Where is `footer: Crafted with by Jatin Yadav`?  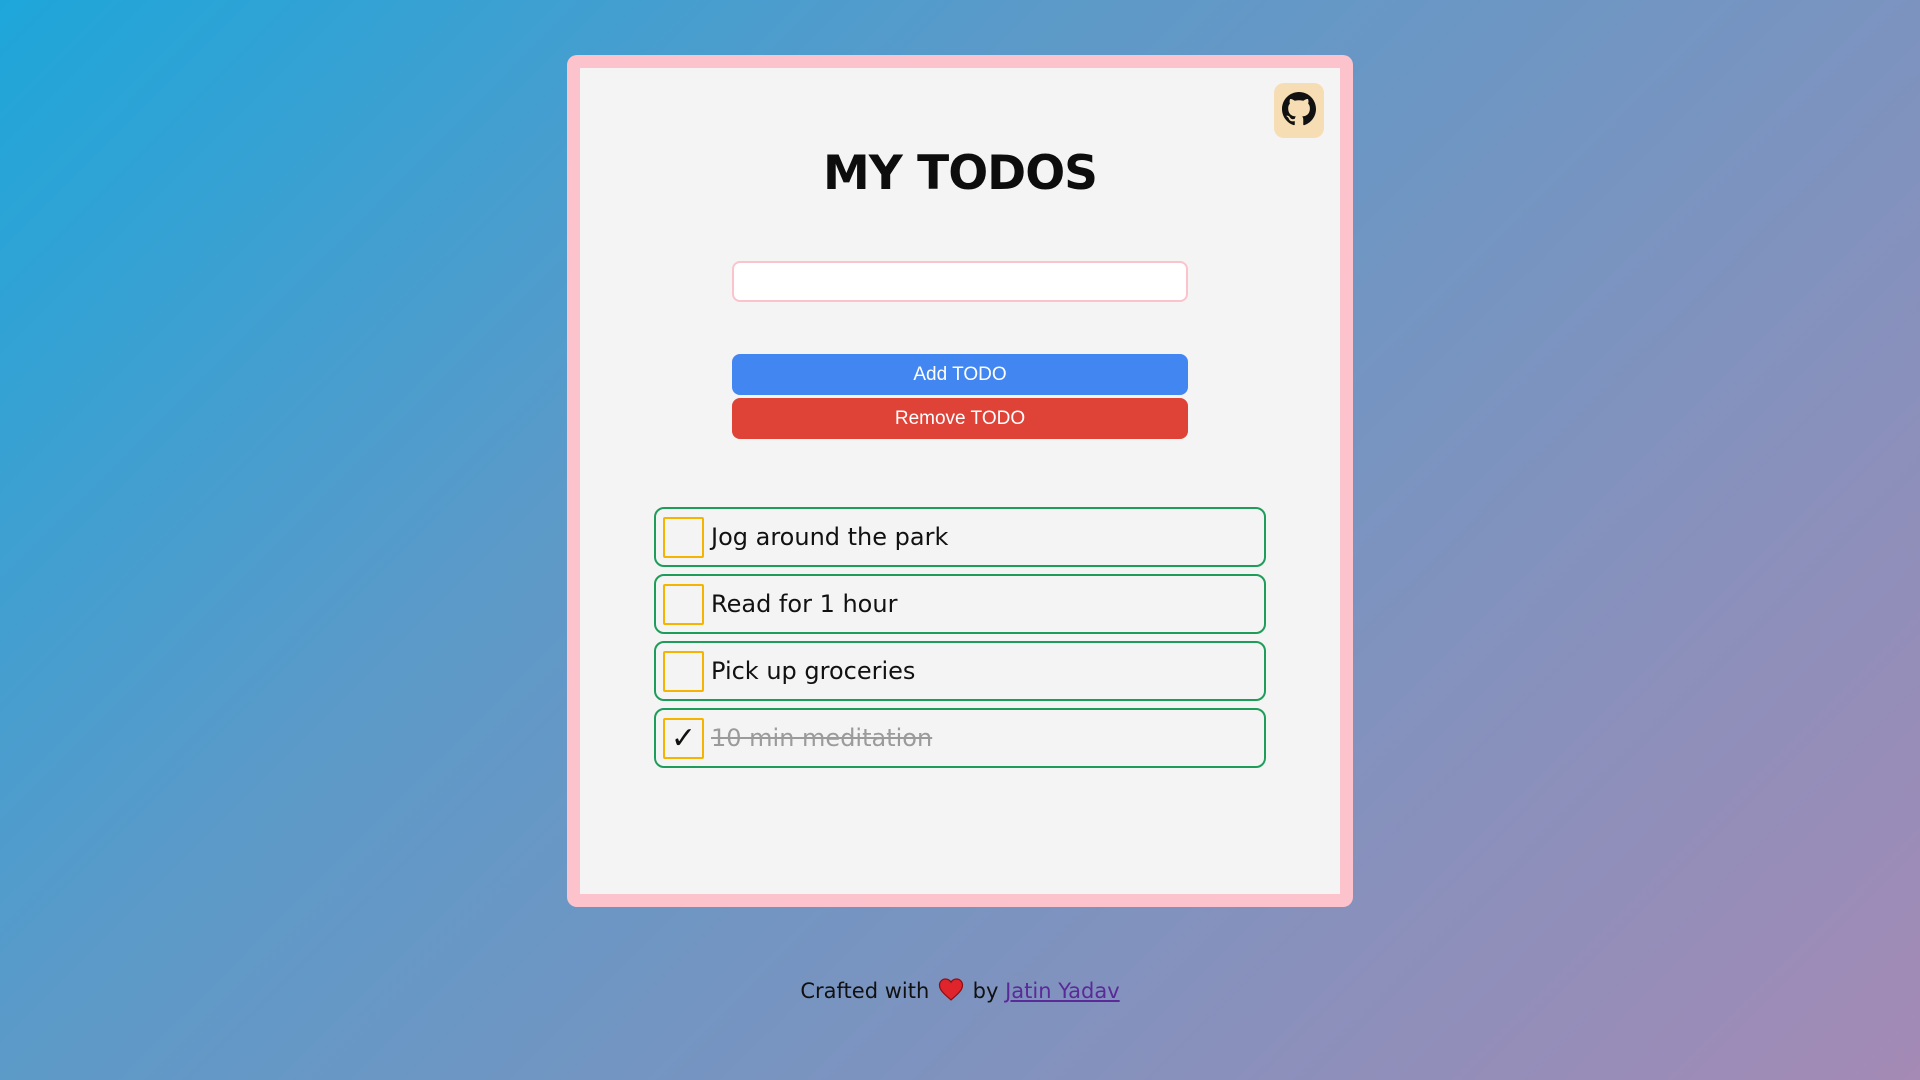 footer: Crafted with by Jatin Yadav is located at coordinates (960, 992).